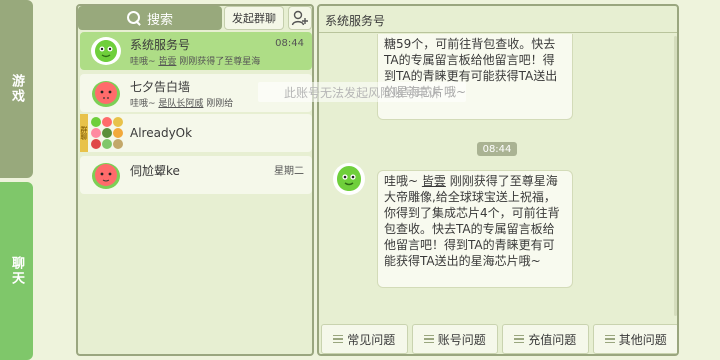 This screenshot has height=360, width=720. I want to click on search-button: 搜索, so click(150, 18).